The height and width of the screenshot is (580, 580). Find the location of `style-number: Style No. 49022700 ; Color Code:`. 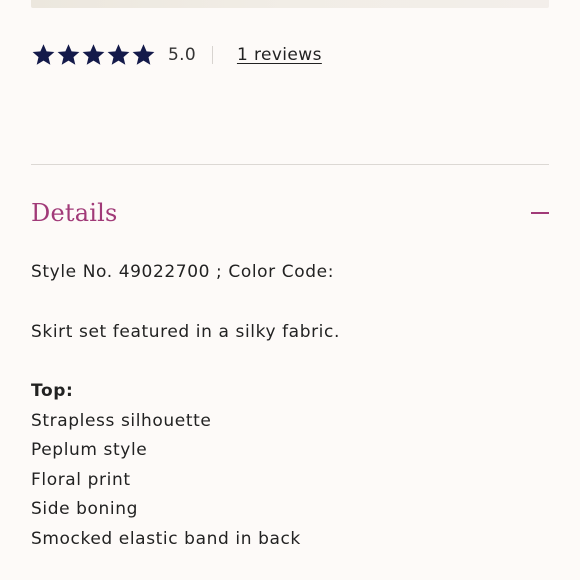

style-number: Style No. 49022700 ; Color Code: is located at coordinates (183, 272).